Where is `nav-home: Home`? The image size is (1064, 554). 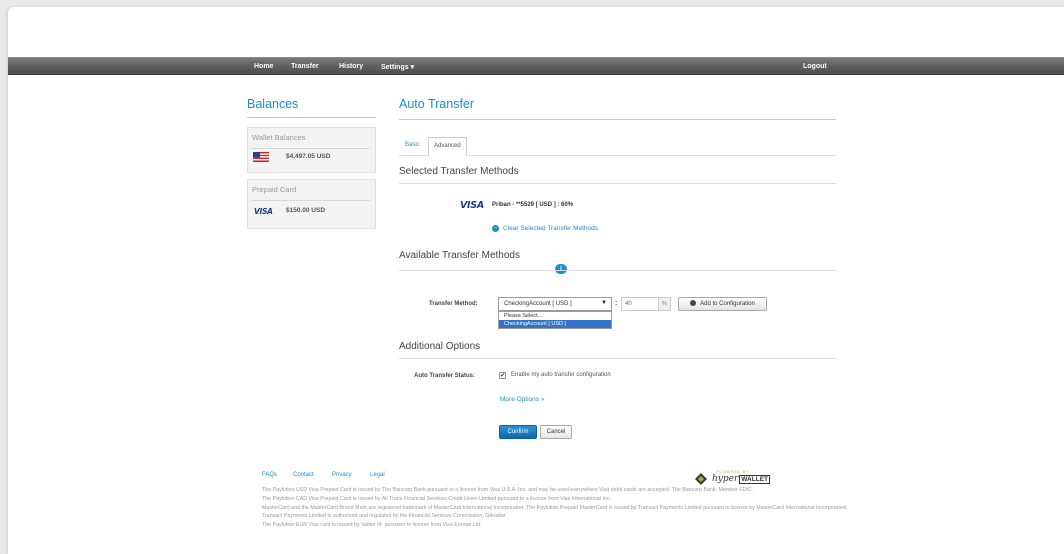
nav-home: Home is located at coordinates (263, 66).